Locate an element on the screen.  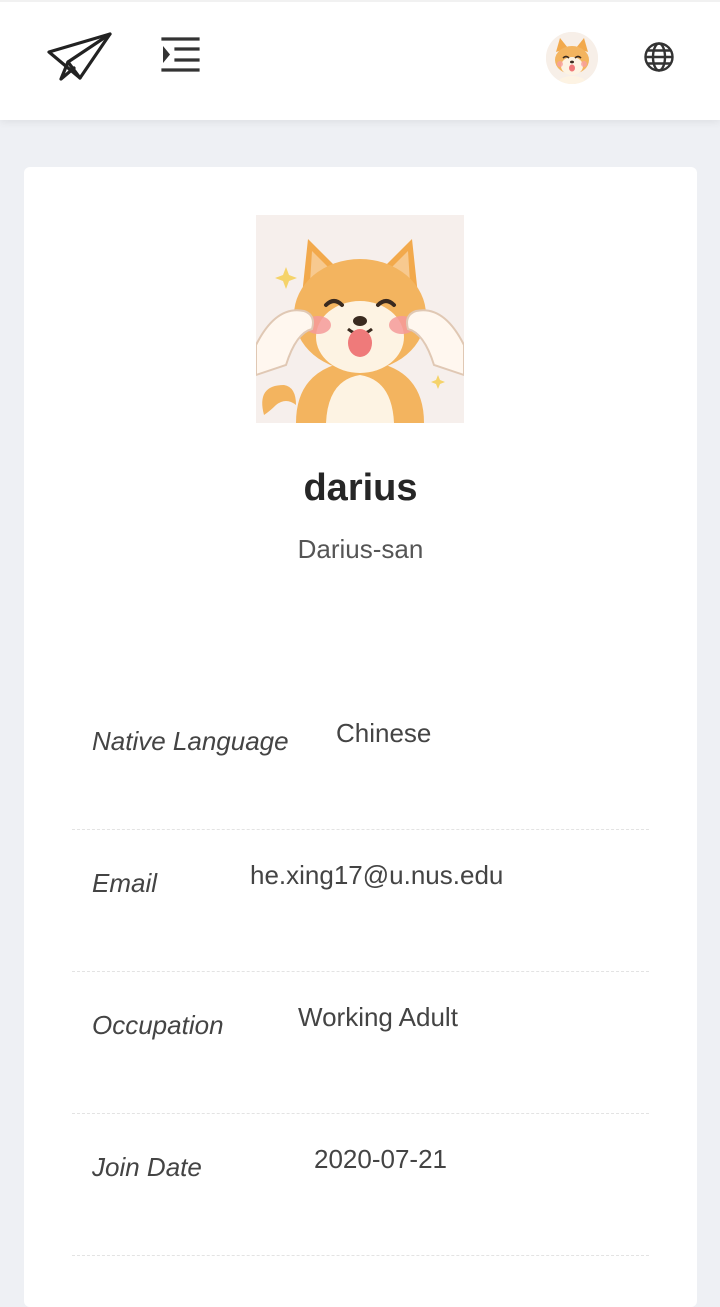
nickname: Darius-san is located at coordinates (360, 549).